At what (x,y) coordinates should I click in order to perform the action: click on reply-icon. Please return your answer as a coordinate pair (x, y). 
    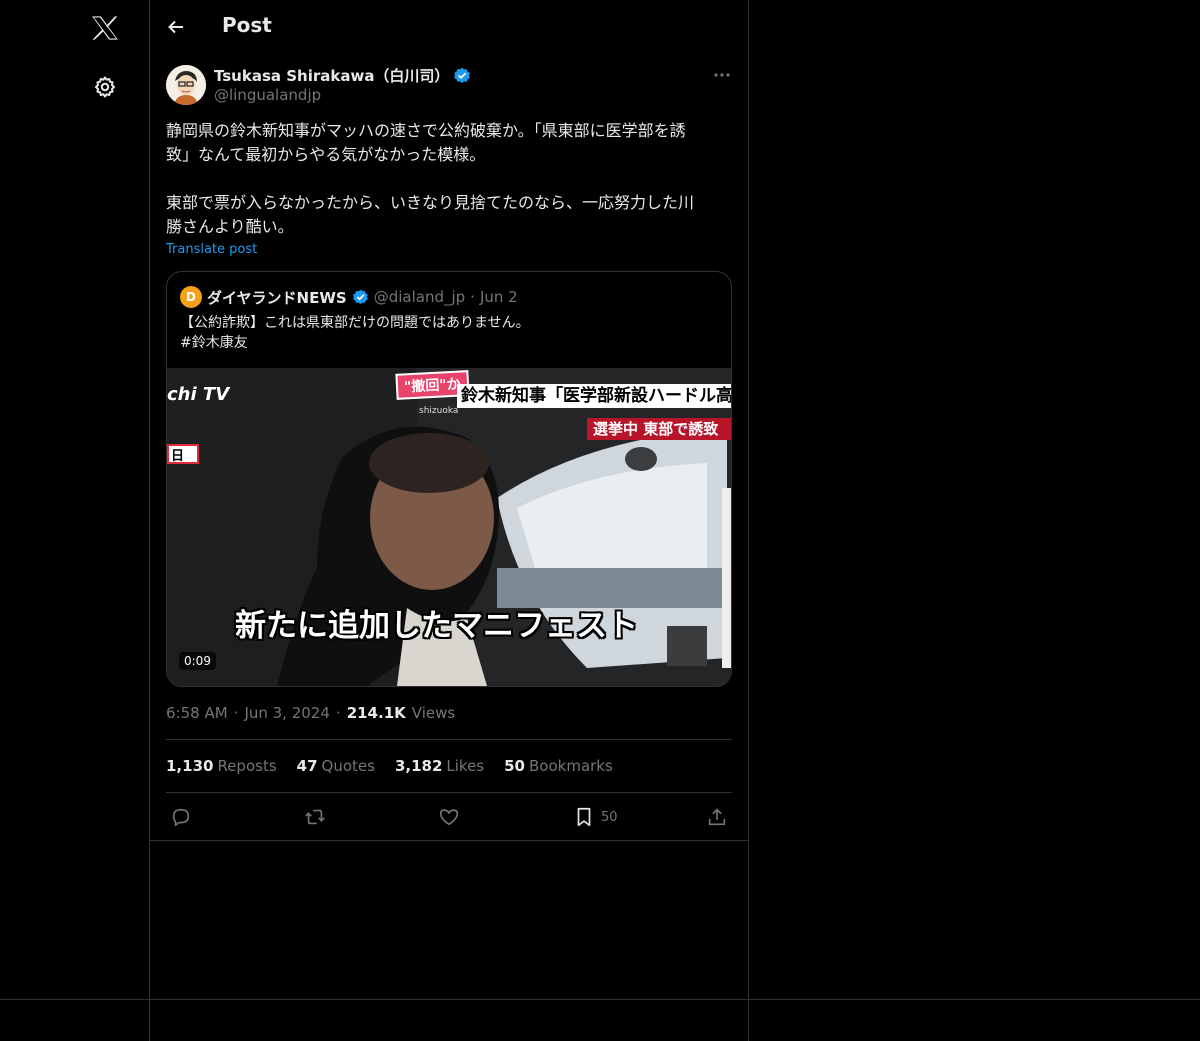
    Looking at the image, I should click on (181, 817).